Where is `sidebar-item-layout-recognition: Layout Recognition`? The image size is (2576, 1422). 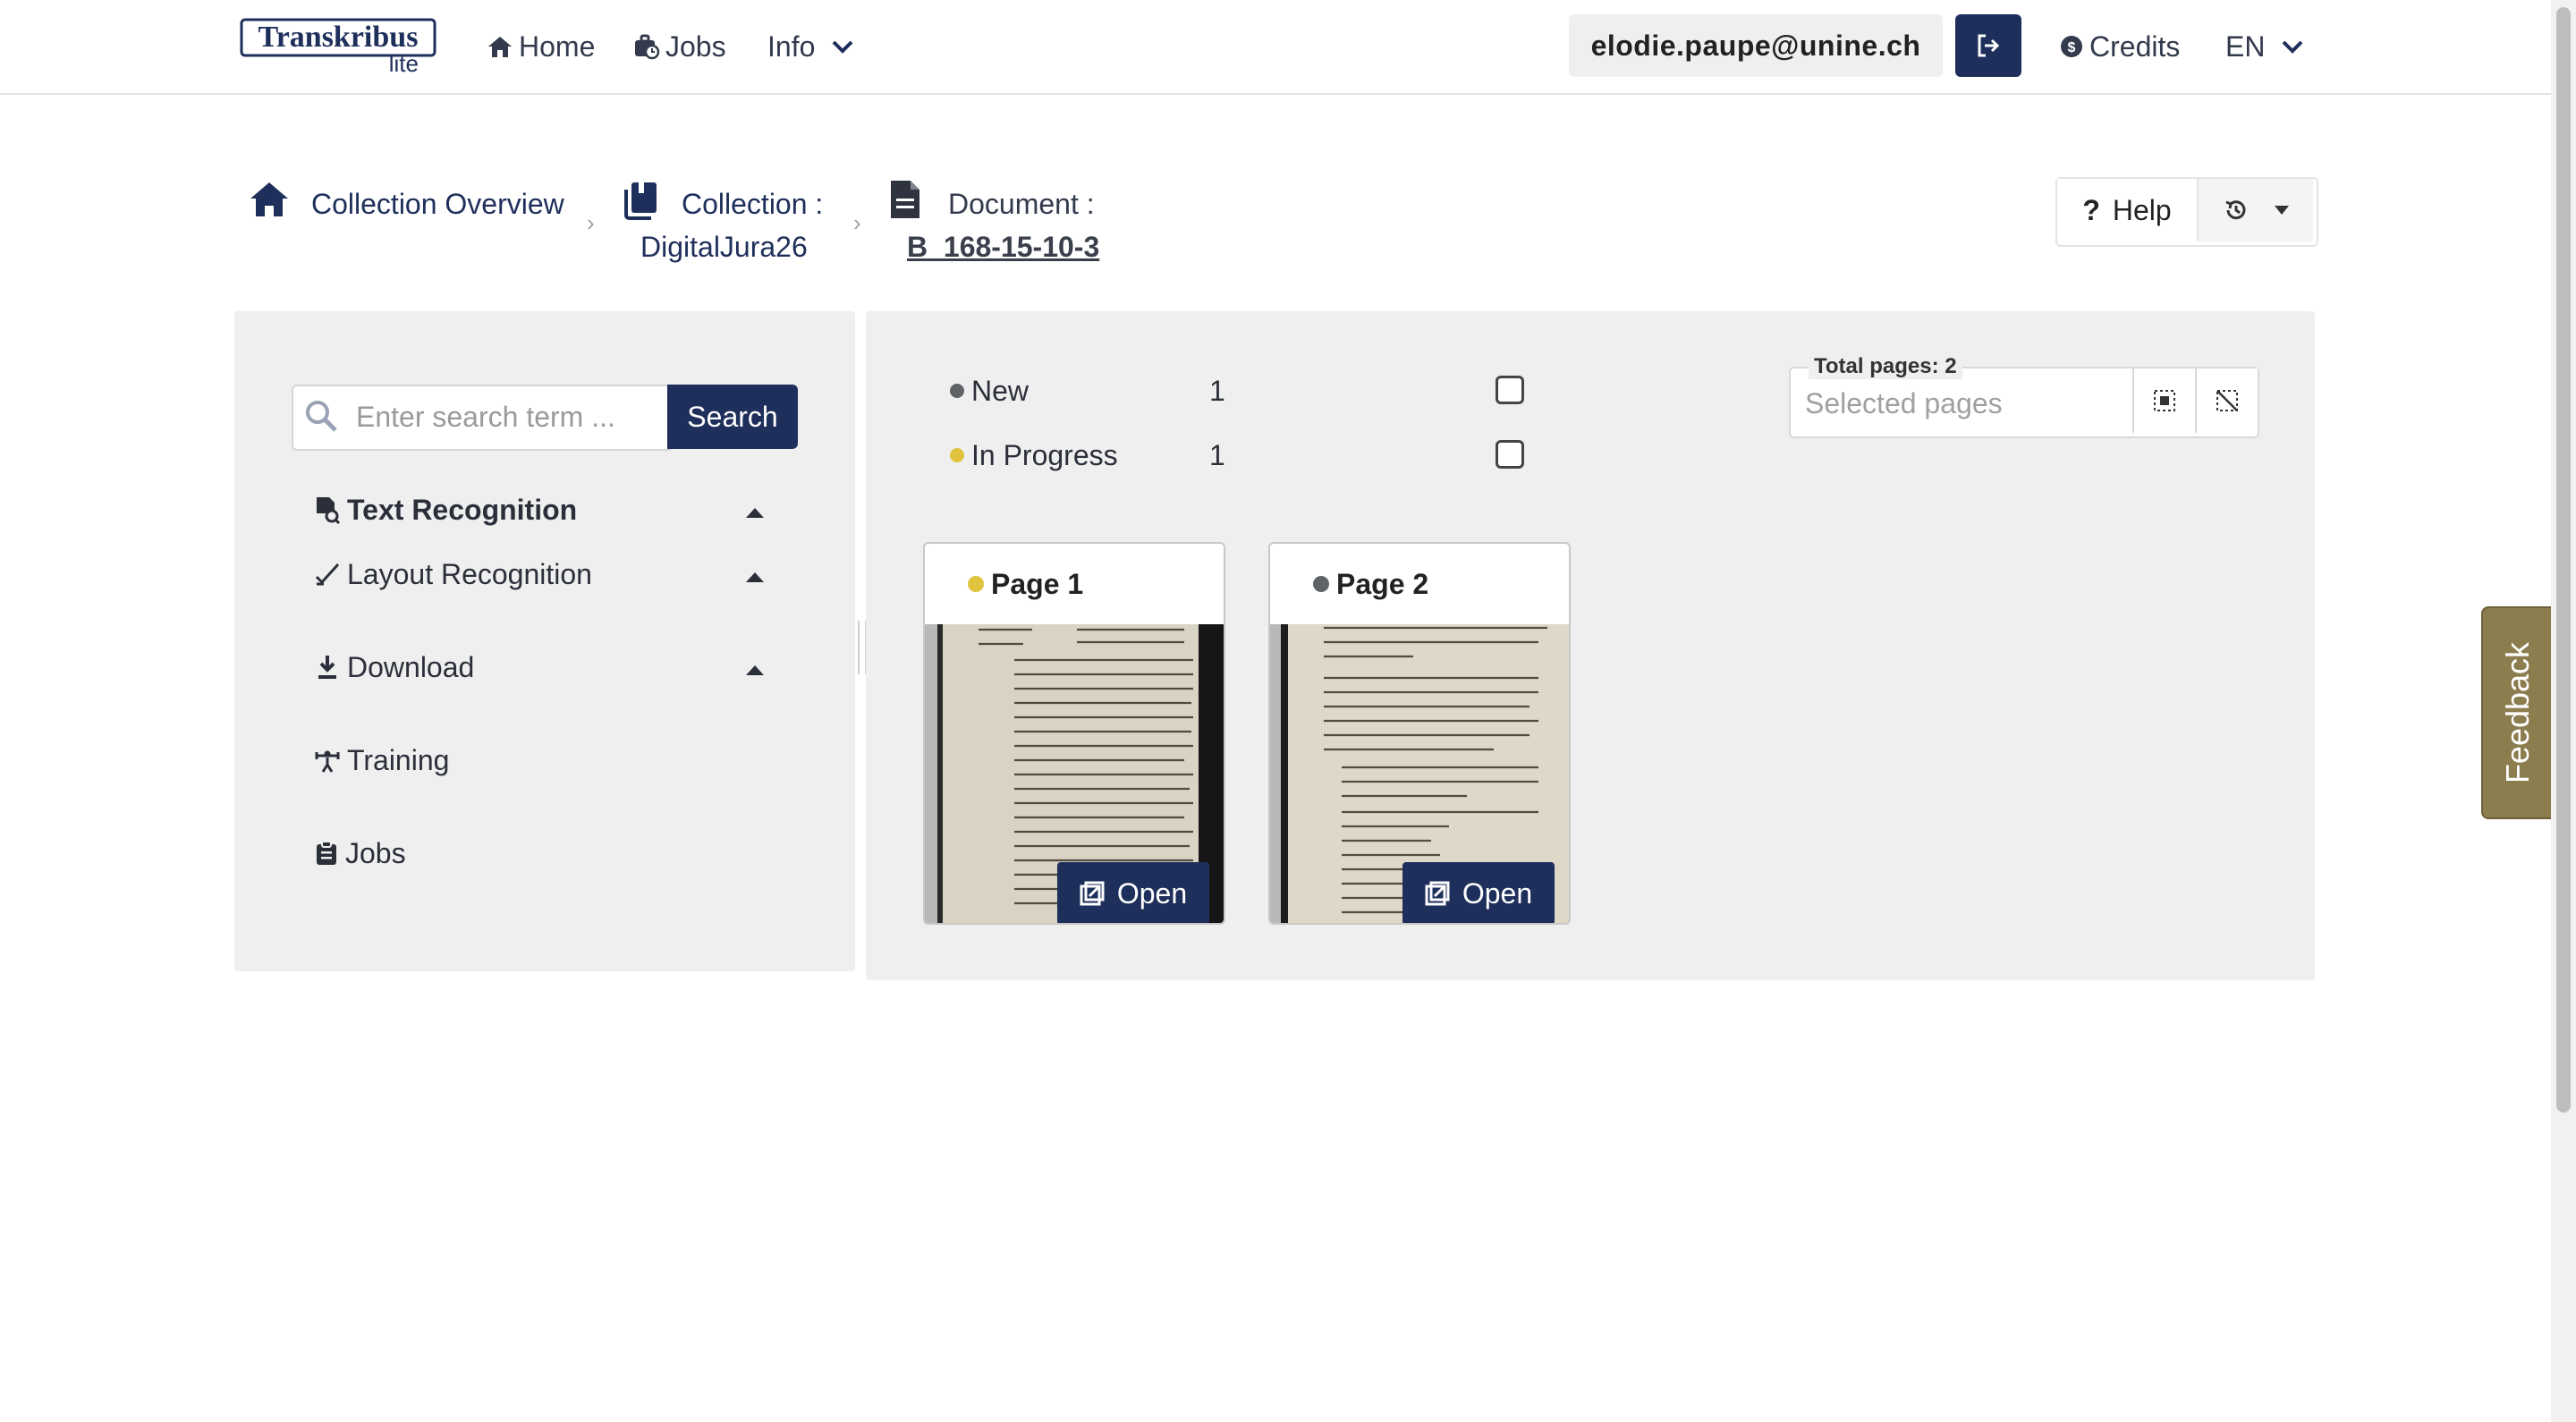 sidebar-item-layout-recognition: Layout Recognition is located at coordinates (453, 574).